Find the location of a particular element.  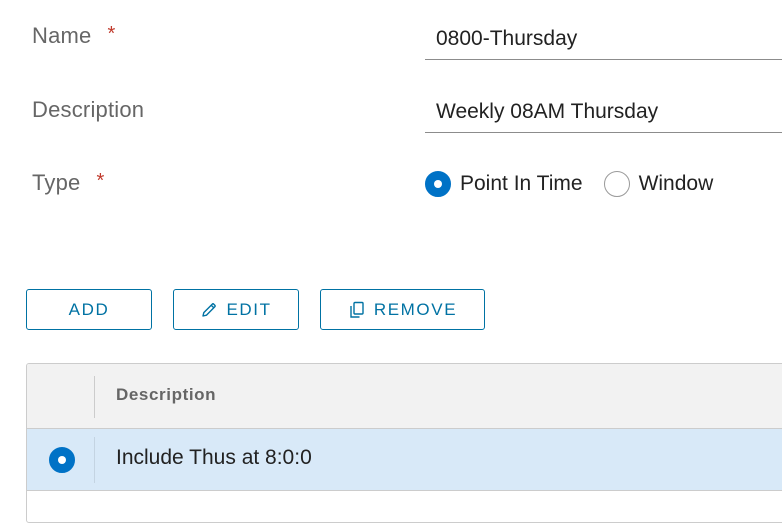

remove-button-label: REMOVE is located at coordinates (415, 309).